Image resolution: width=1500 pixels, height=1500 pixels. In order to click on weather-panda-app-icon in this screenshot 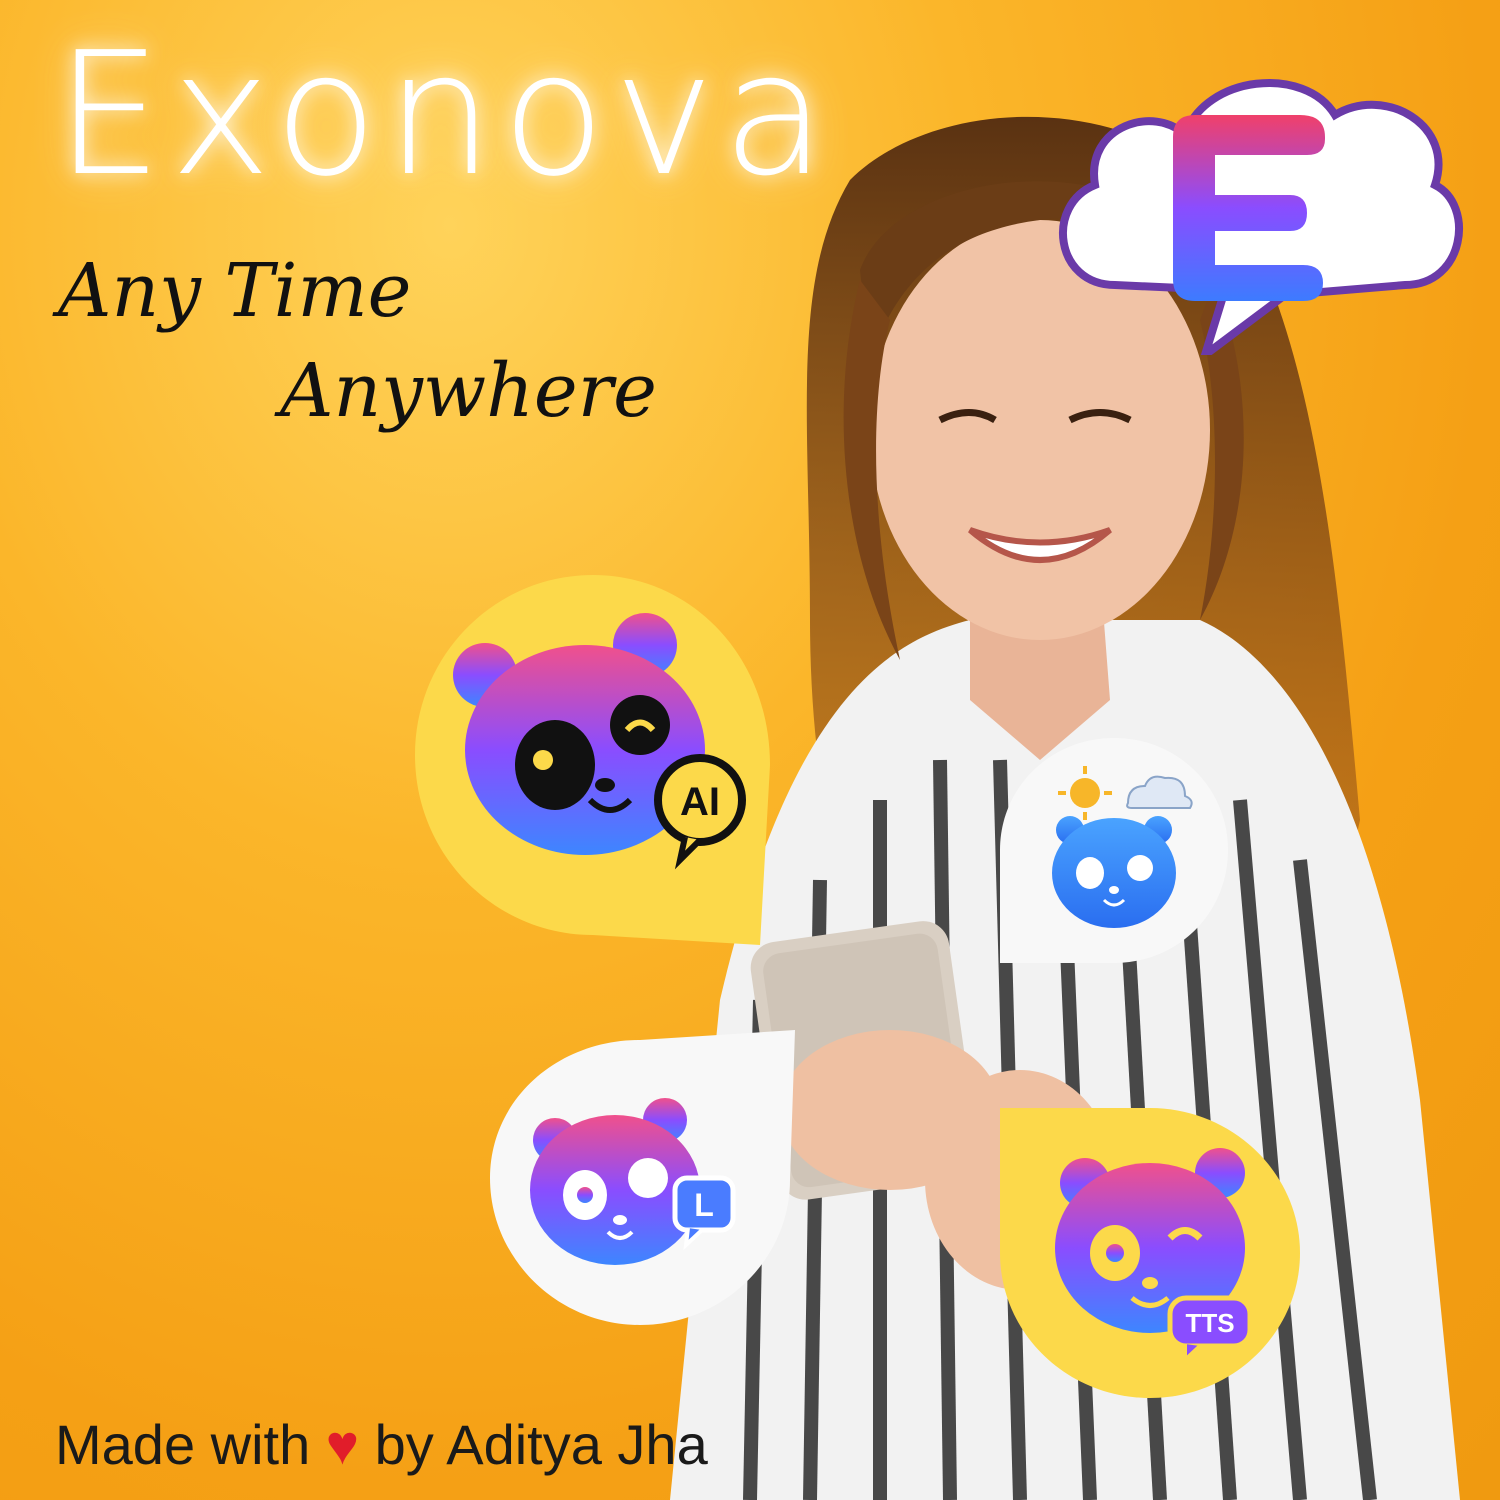, I will do `click(1114, 850)`.